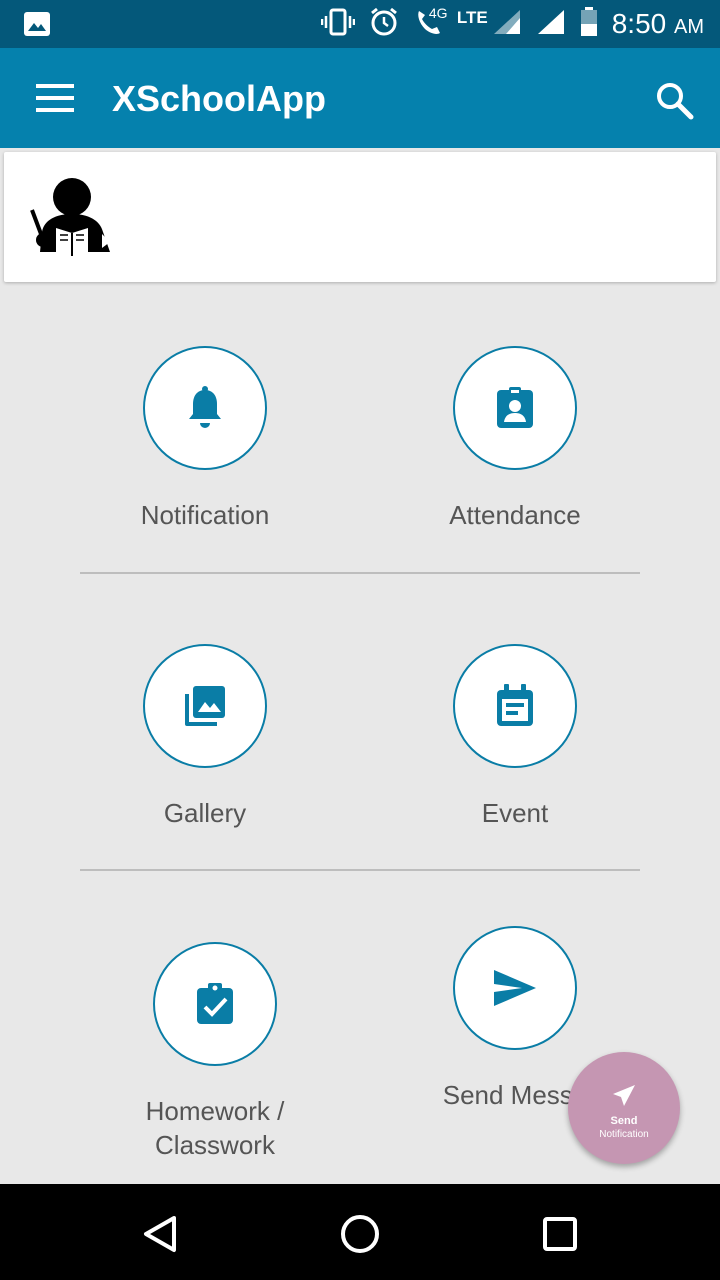 This screenshot has height=1280, width=720. I want to click on system-nav-bar, so click(360, 1232).